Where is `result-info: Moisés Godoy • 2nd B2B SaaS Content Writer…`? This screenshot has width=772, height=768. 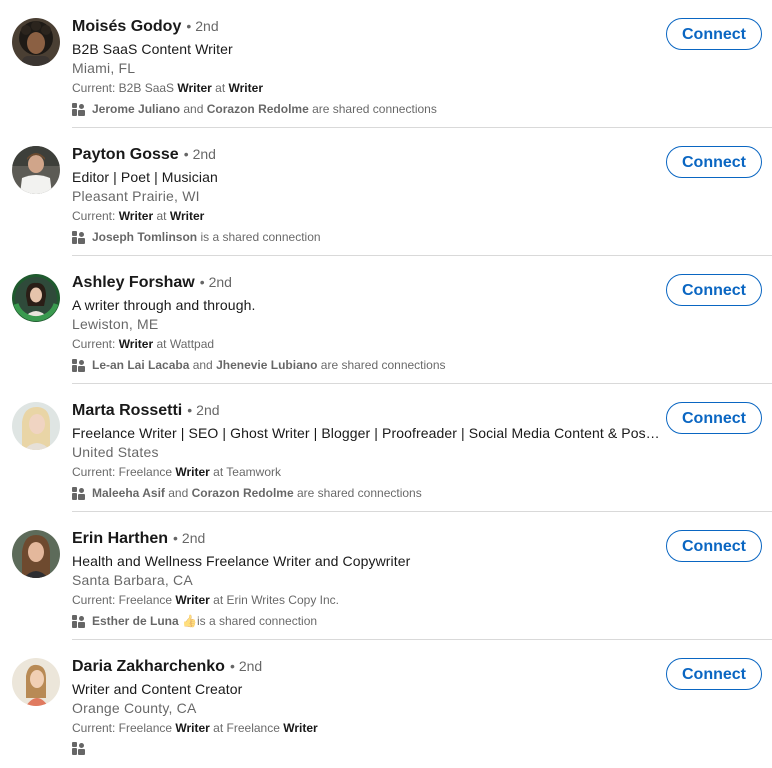 result-info: Moisés Godoy • 2nd B2B SaaS Content Writer… is located at coordinates (369, 66).